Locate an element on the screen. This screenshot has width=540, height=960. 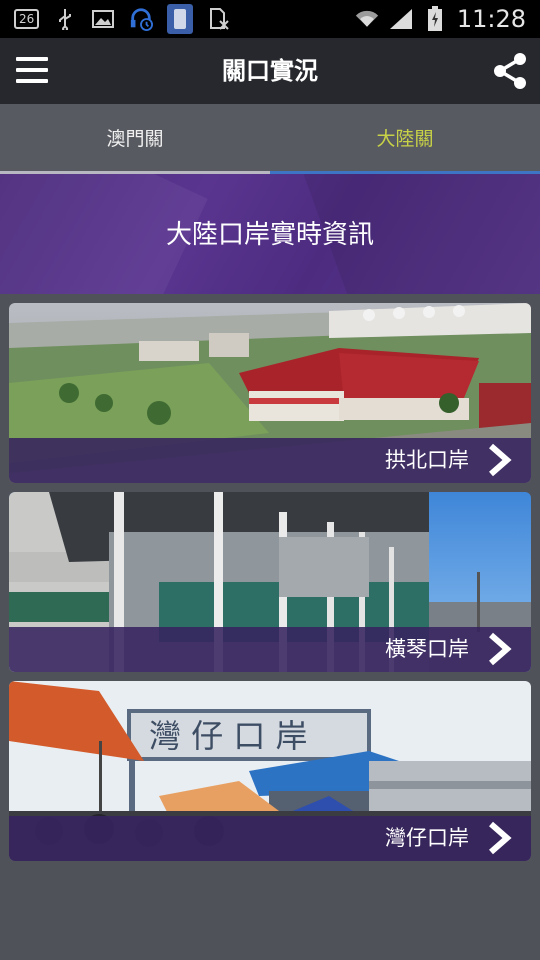
tab-macau-label: 澳門關 is located at coordinates (135, 139).